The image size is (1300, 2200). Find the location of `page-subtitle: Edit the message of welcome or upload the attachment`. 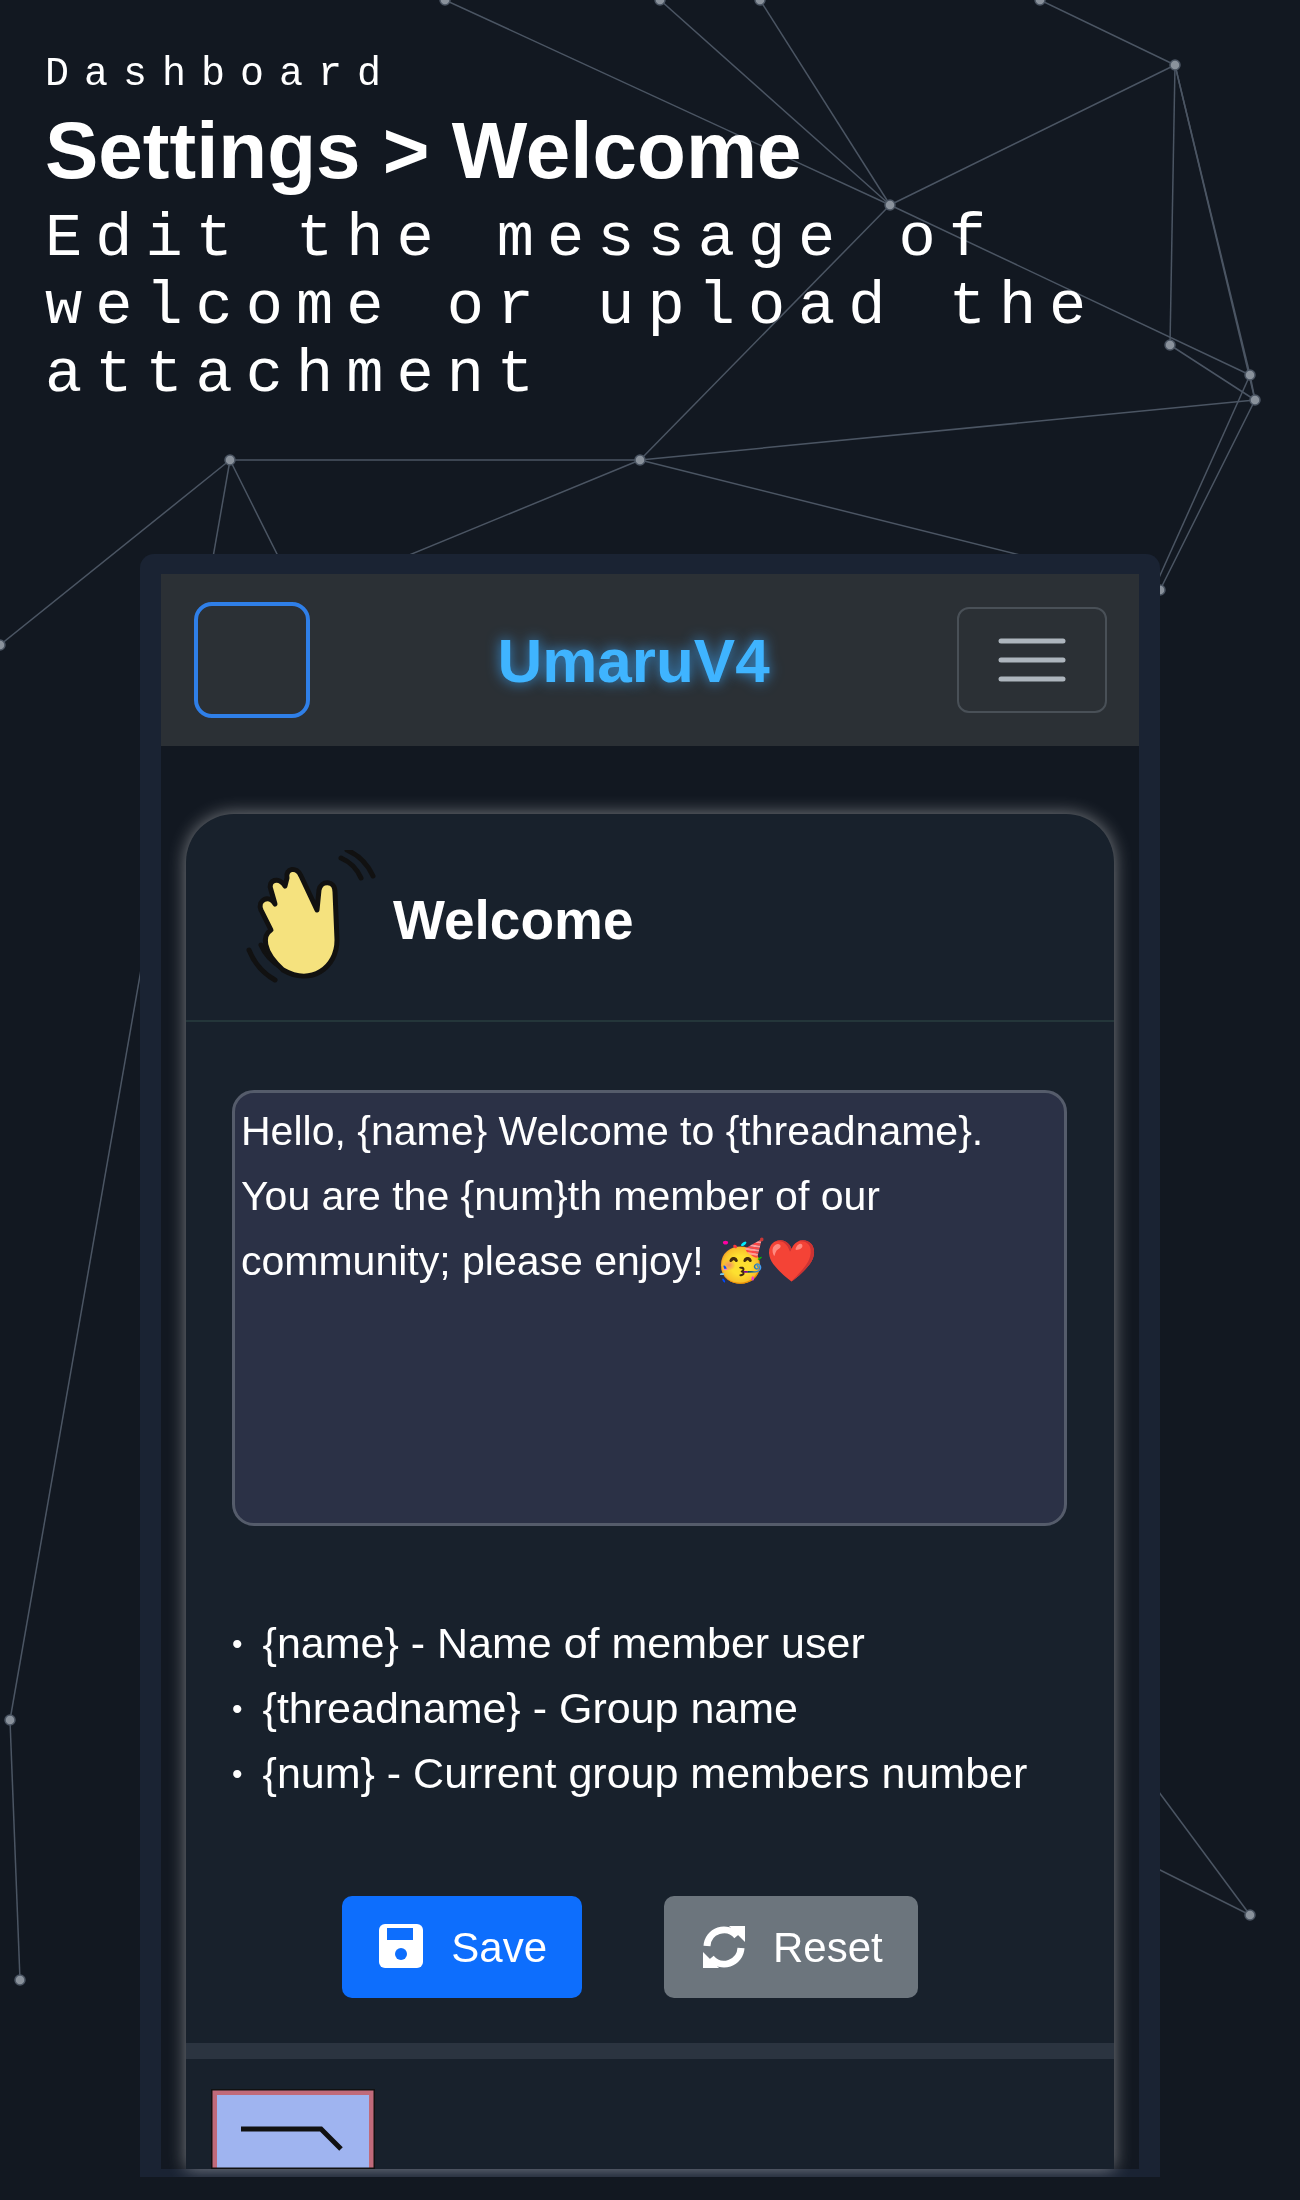

page-subtitle: Edit the message of welcome or upload the attachment is located at coordinates (573, 307).